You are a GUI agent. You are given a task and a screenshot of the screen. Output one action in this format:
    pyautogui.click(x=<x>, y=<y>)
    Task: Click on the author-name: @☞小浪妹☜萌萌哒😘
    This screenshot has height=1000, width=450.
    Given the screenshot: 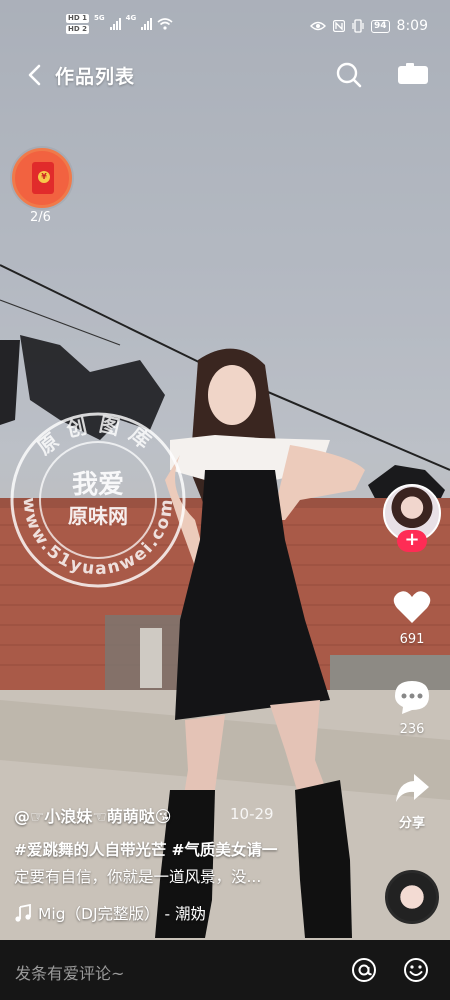 What is the action you would take?
    pyautogui.click(x=92, y=815)
    